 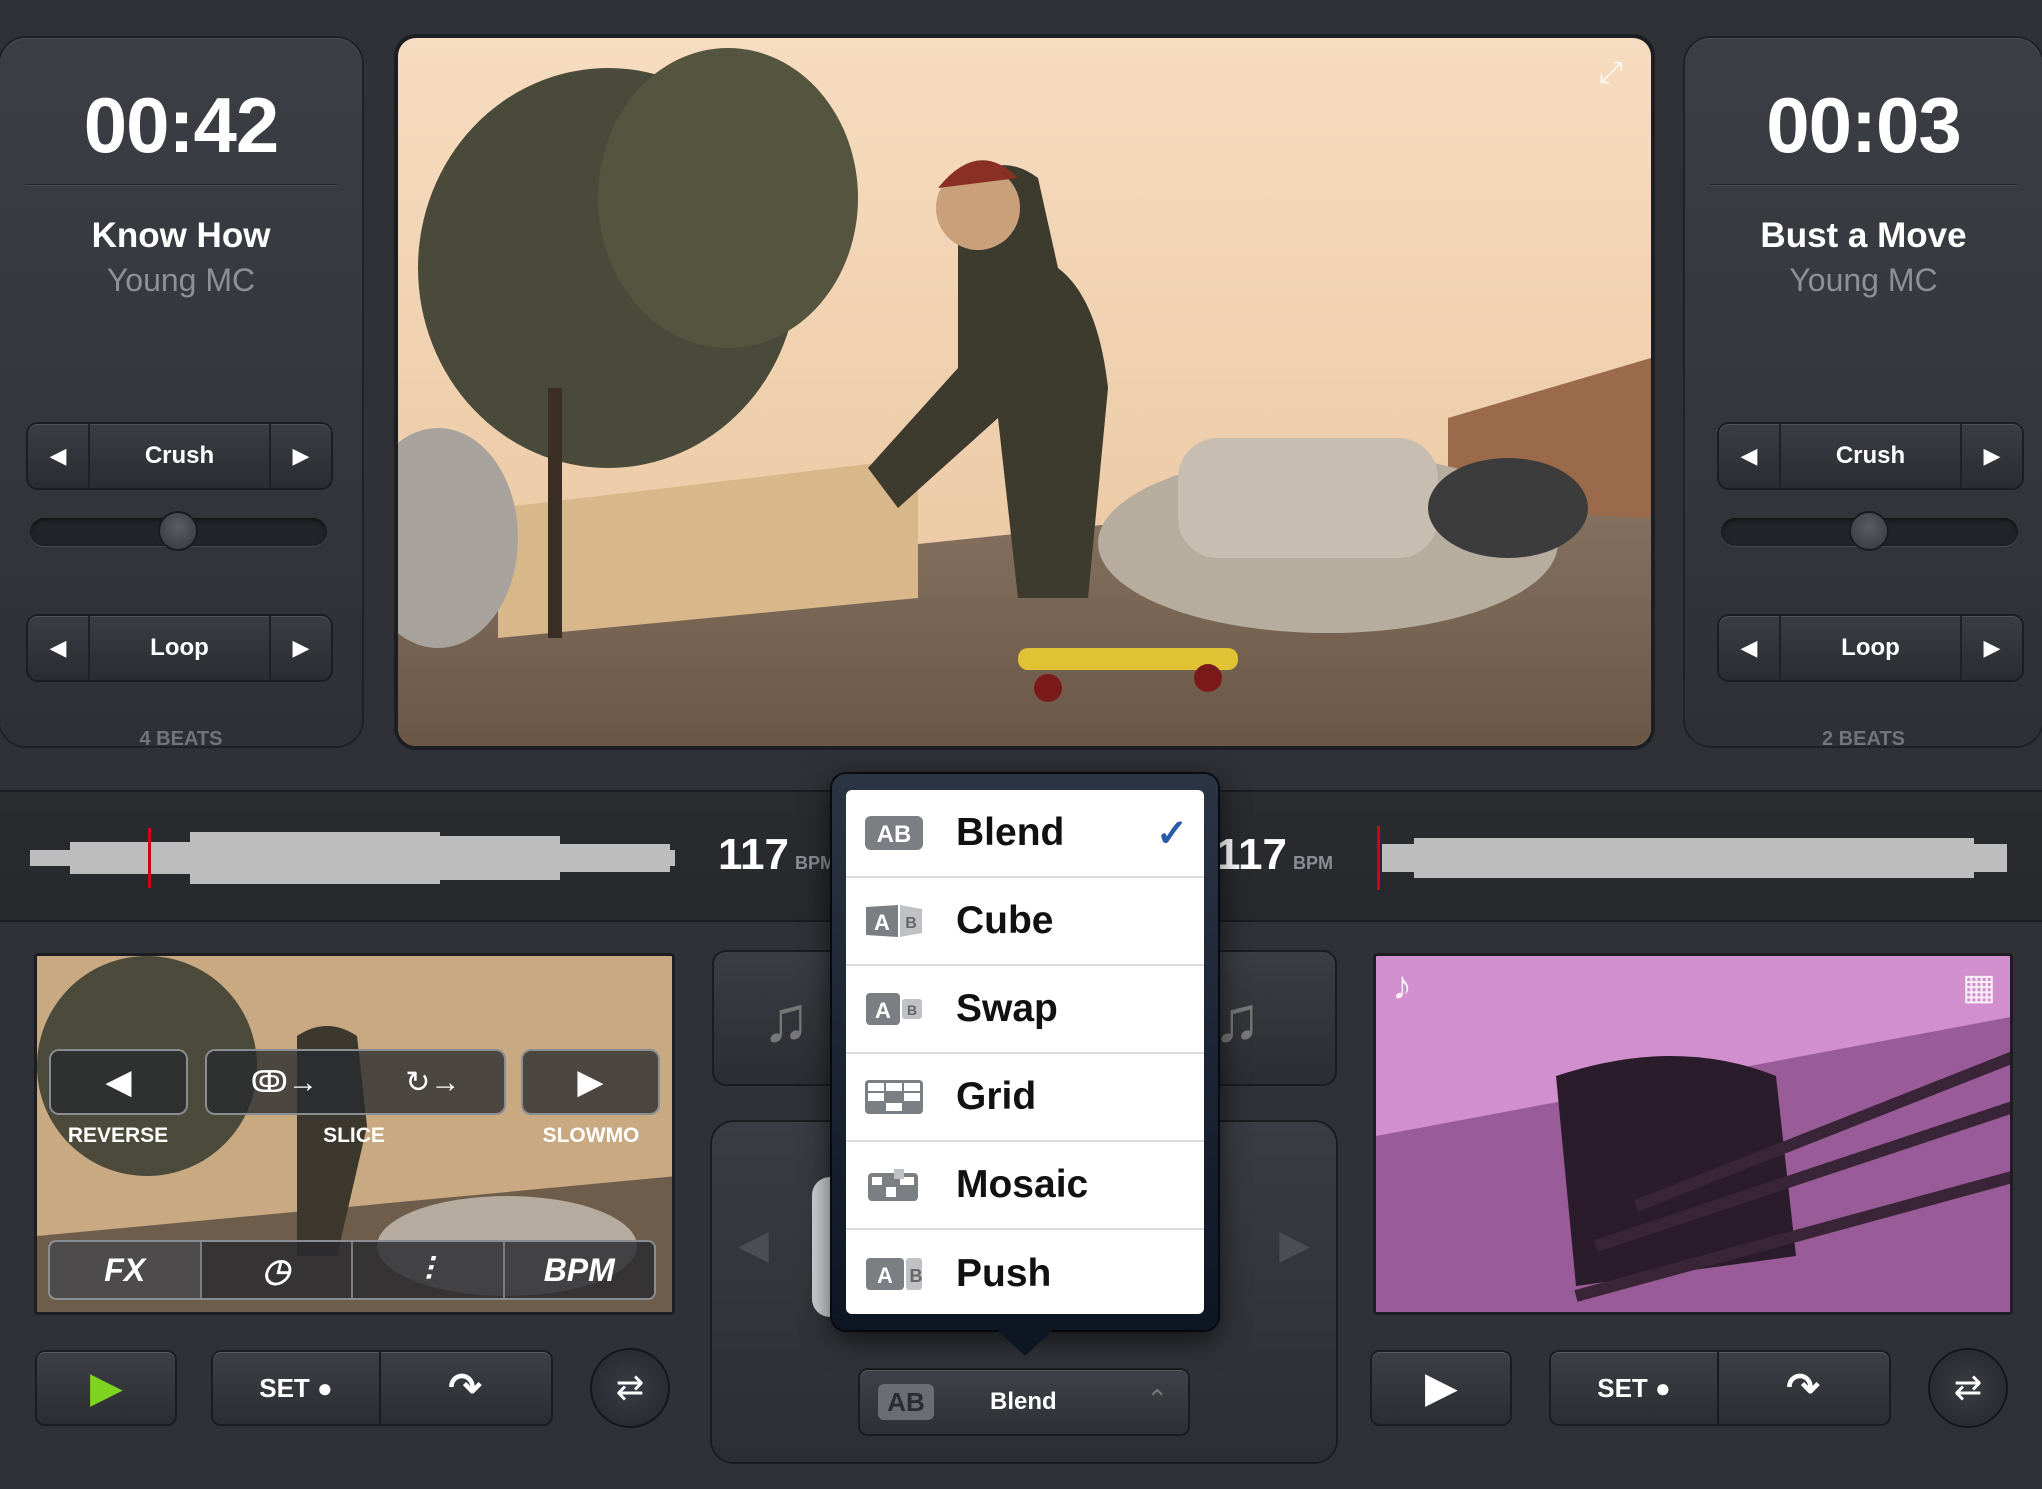 I want to click on left-bpm: 117 BPM, so click(x=776, y=854).